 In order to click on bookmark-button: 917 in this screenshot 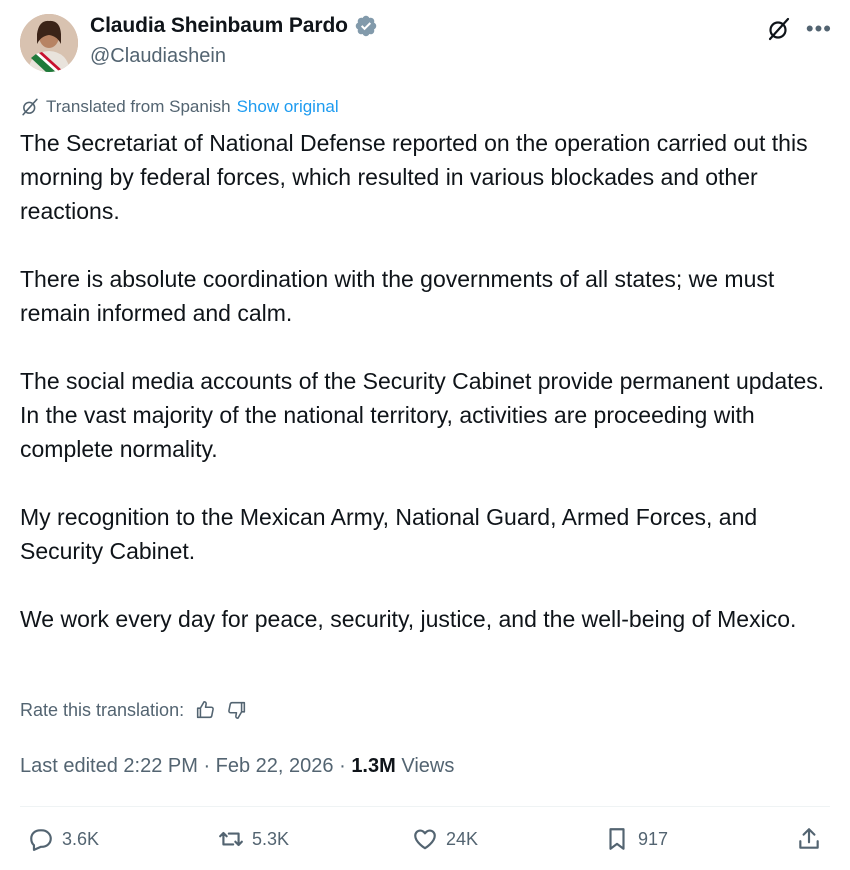, I will do `click(636, 839)`.